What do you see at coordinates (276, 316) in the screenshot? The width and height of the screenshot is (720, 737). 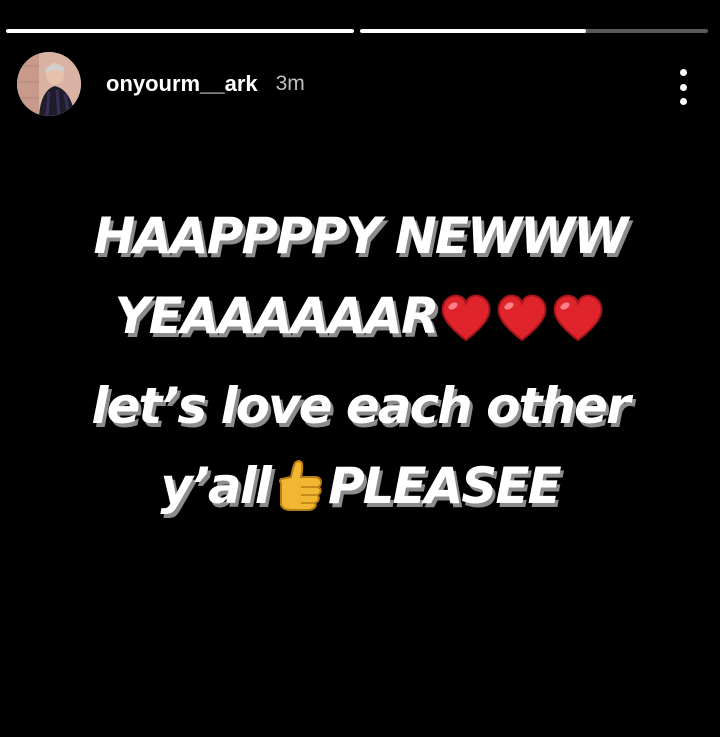 I see `story-text-word: YEAAAAAAR` at bounding box center [276, 316].